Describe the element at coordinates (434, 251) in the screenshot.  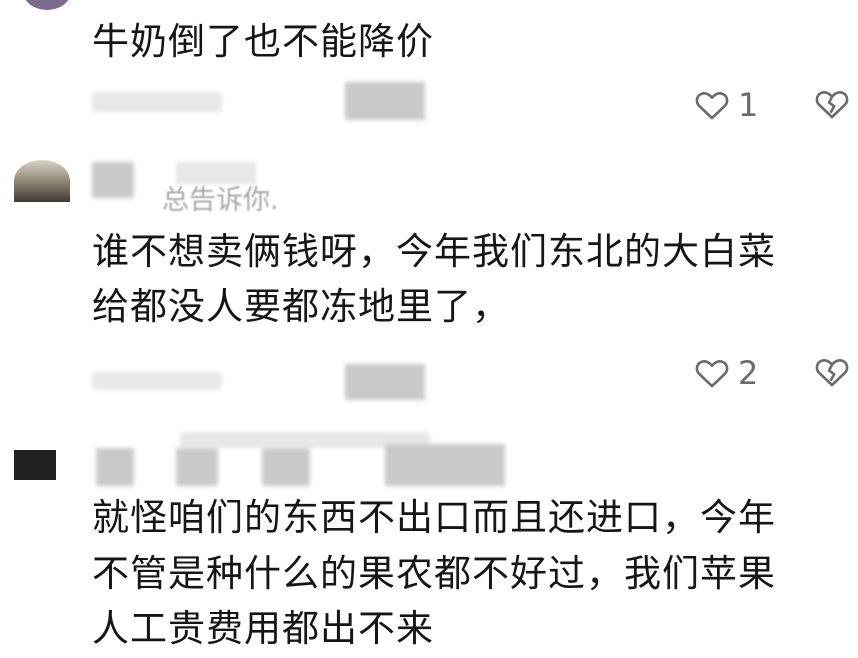
I see `comment-text-line: 谁不想卖俩钱呀，今年我们东北的大白菜` at that location.